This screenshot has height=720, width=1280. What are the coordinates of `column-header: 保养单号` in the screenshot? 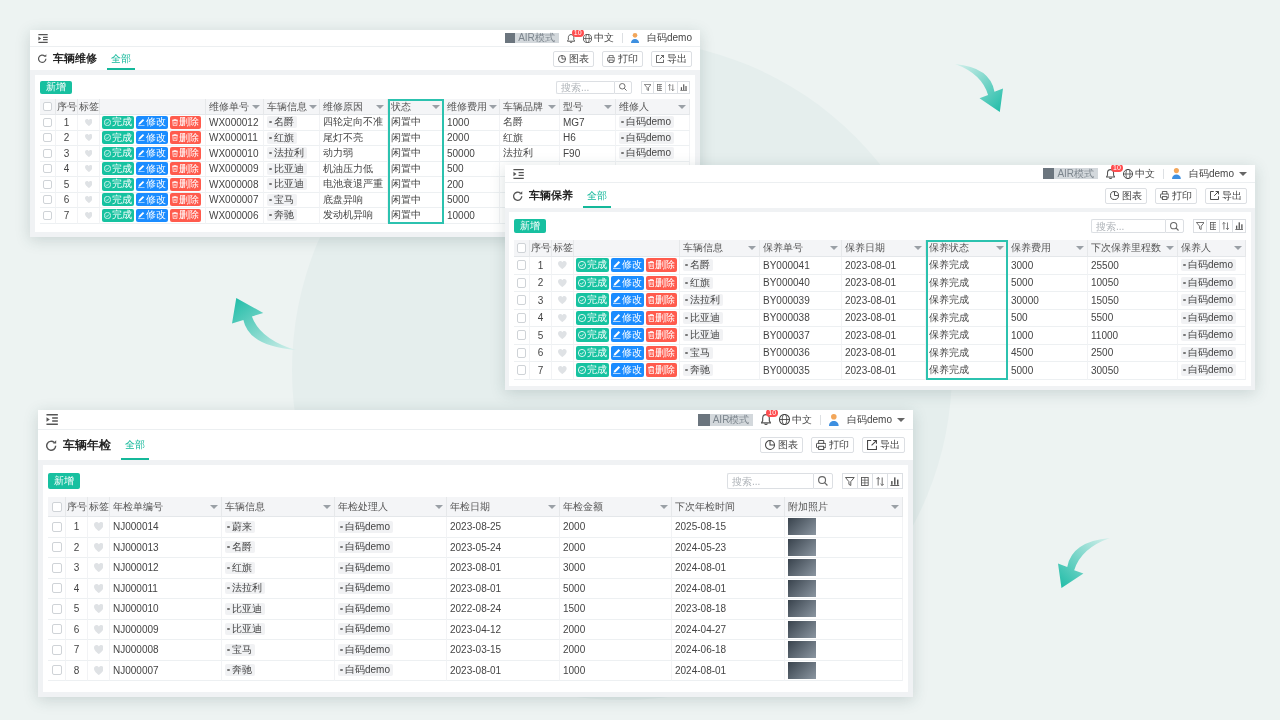 It's located at (801, 248).